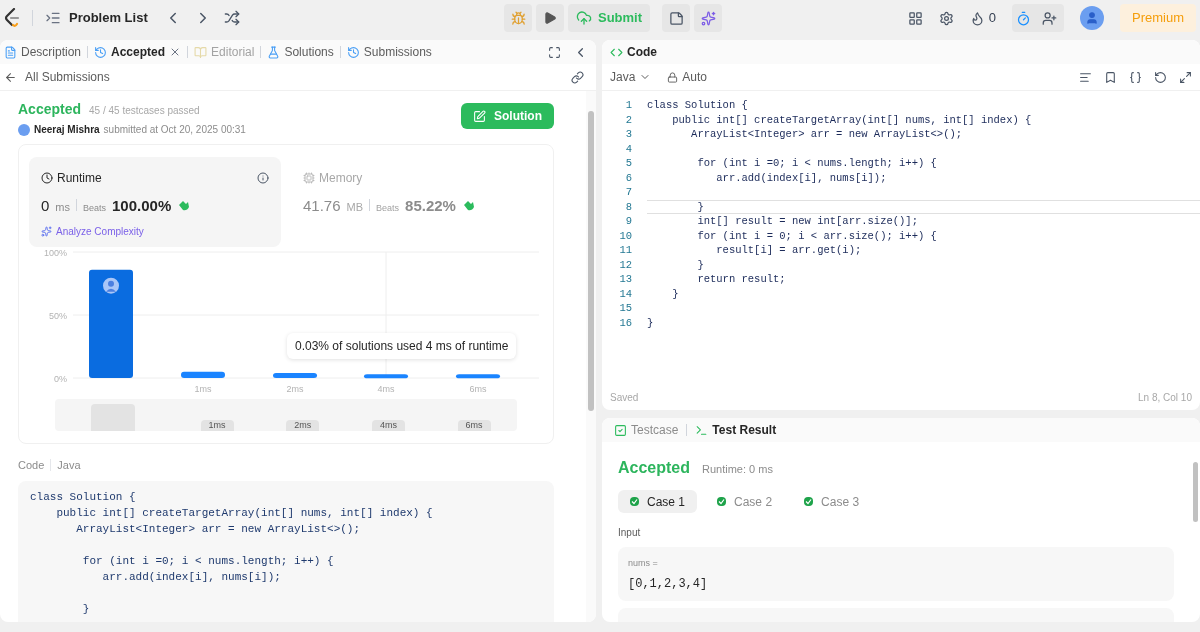  What do you see at coordinates (430, 206) in the screenshot?
I see `beats-percent: 85.22%` at bounding box center [430, 206].